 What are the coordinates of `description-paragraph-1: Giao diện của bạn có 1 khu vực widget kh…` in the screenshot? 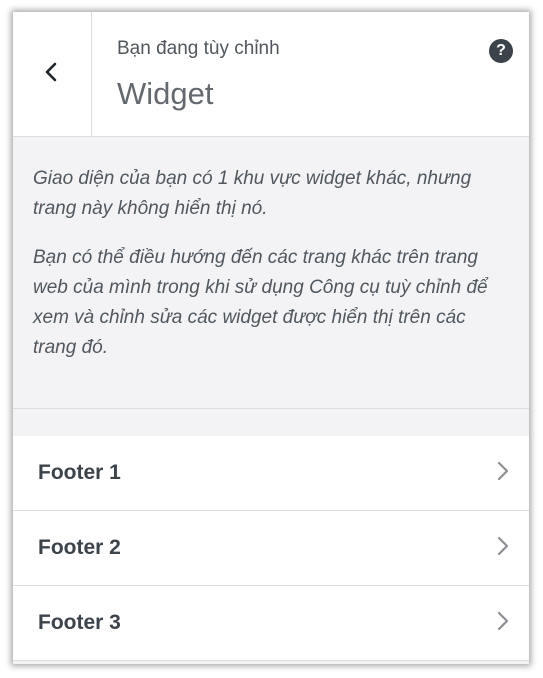 It's located at (252, 193).